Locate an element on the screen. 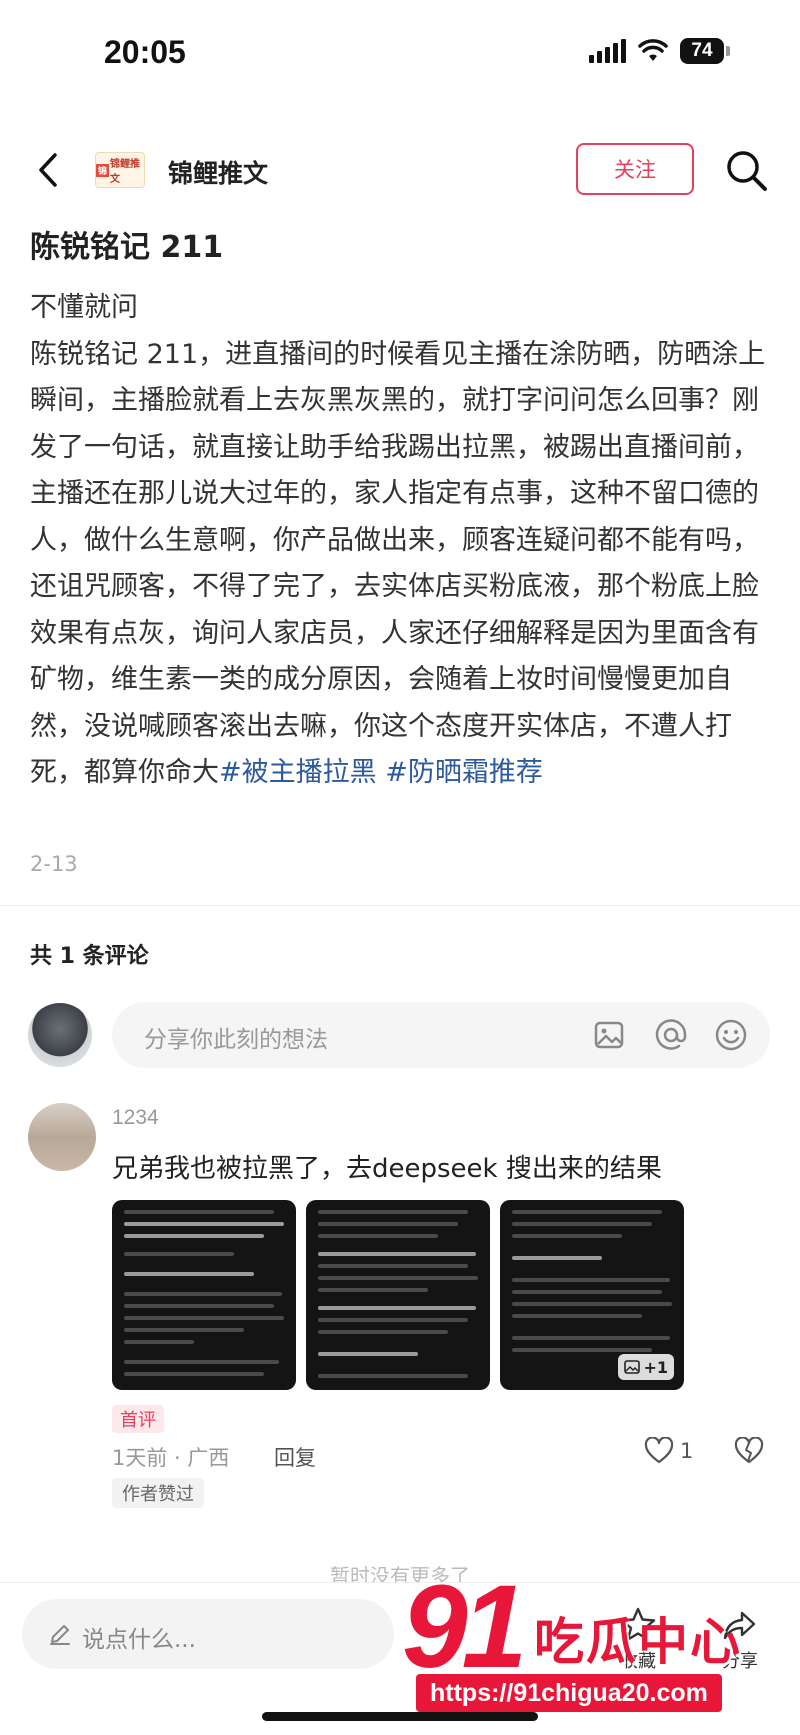  mention-icon is located at coordinates (671, 1035).